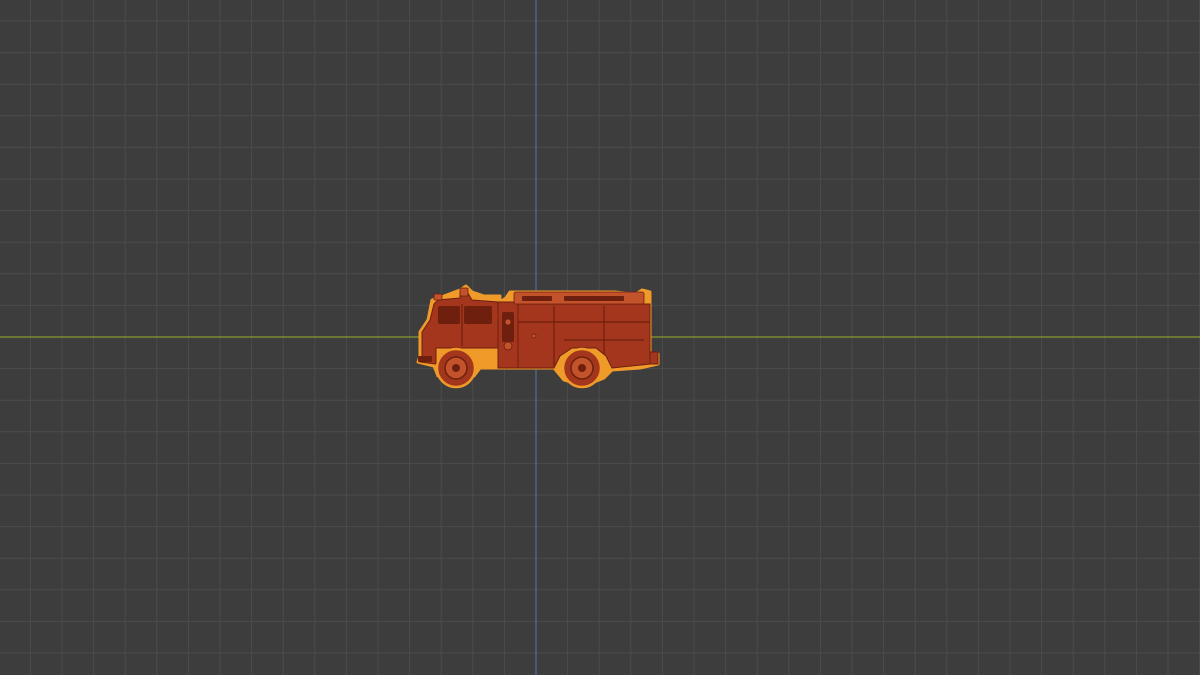 The image size is (1200, 675). Describe the element at coordinates (508, 335) in the screenshot. I see `pump-panel` at that location.